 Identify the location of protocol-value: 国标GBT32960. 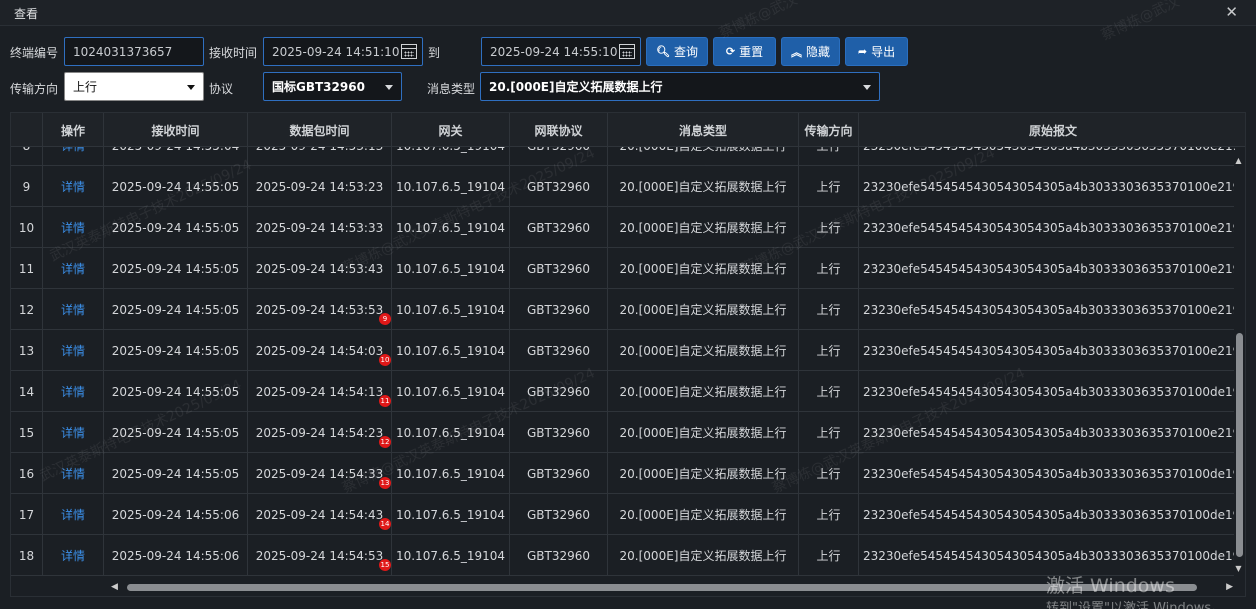
(318, 87).